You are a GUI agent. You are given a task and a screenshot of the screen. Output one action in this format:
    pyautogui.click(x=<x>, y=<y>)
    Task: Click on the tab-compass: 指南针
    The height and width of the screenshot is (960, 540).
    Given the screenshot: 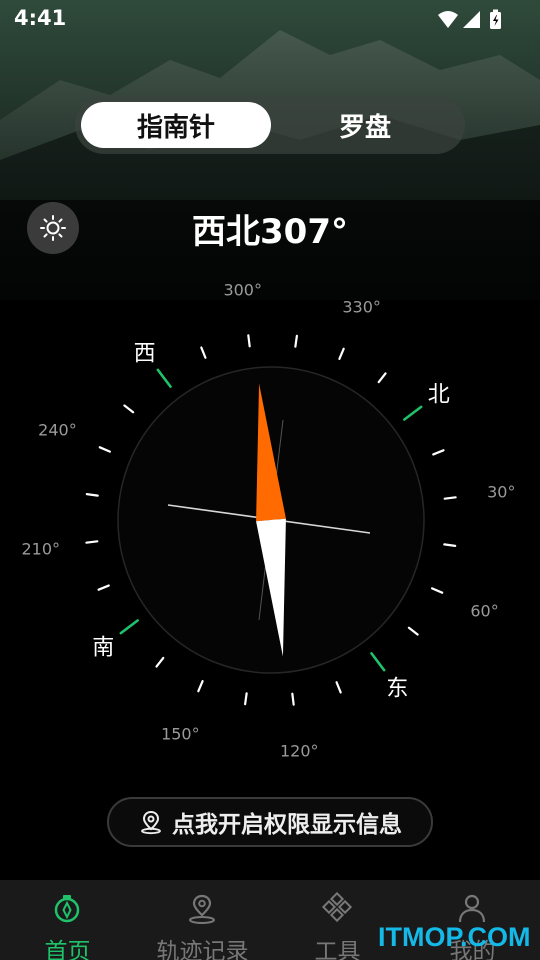 What is the action you would take?
    pyautogui.click(x=176, y=125)
    